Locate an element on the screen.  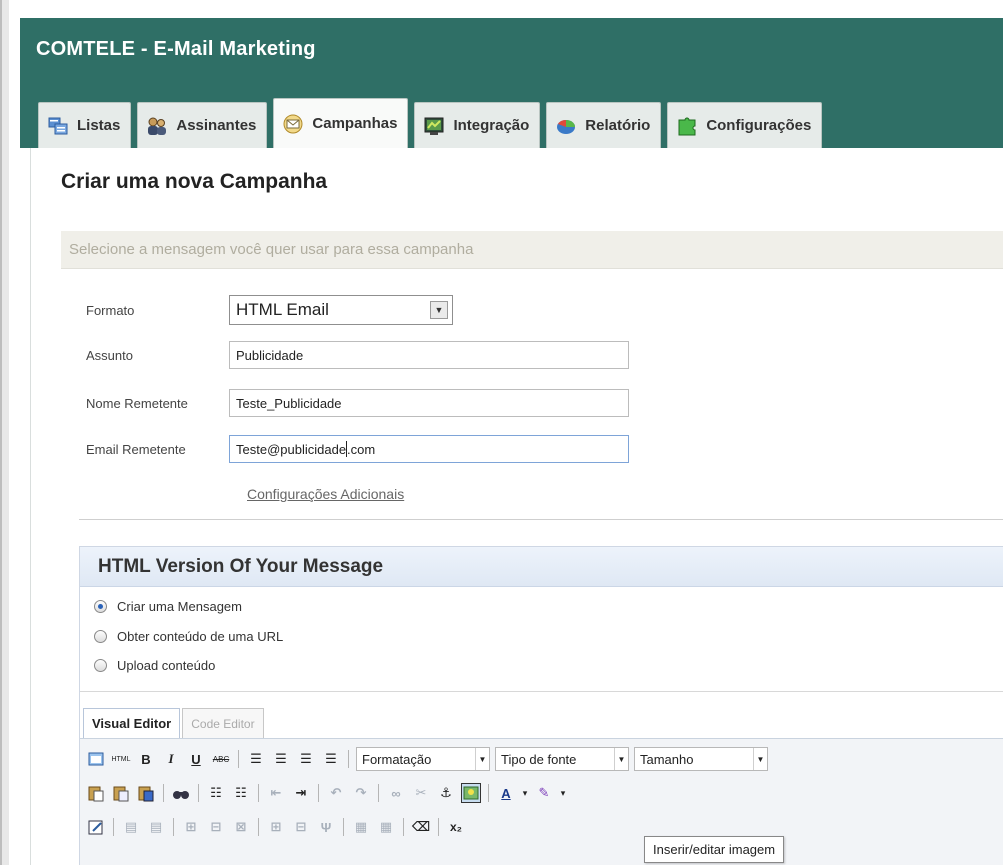
toolbar-row-2: ☷ ☷ ⇤ ⇥ ↶ ↷ ∞ ✂ ⚓ A ▾ ✎ ▾ is located at coordinates (326, 793).